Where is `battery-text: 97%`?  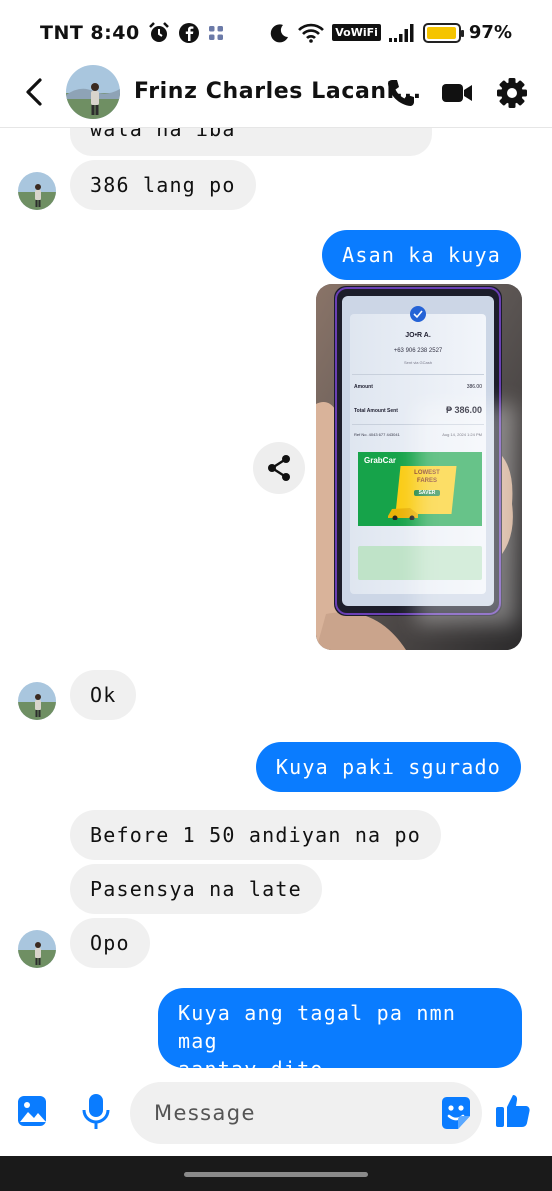 battery-text: 97% is located at coordinates (490, 32).